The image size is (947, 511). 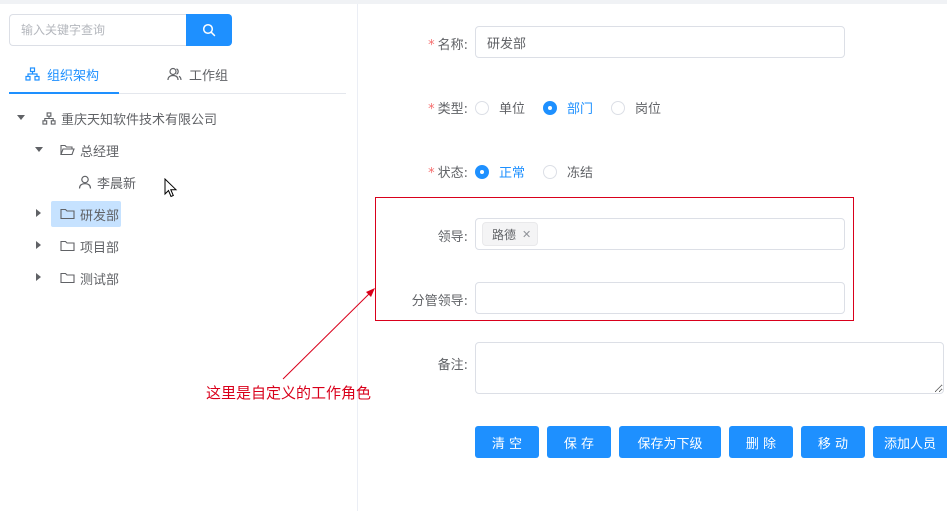 I want to click on tree-node-rd: 研发部, so click(x=86, y=214).